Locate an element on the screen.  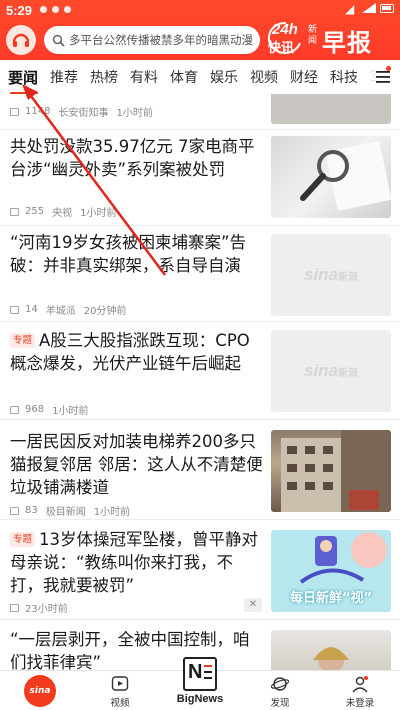
item-title: 专题 13岁体操冠军坠楼，曾平静对母亲说：“教练叫你来打我，不打，我就要被罚” is located at coordinates (134, 562).